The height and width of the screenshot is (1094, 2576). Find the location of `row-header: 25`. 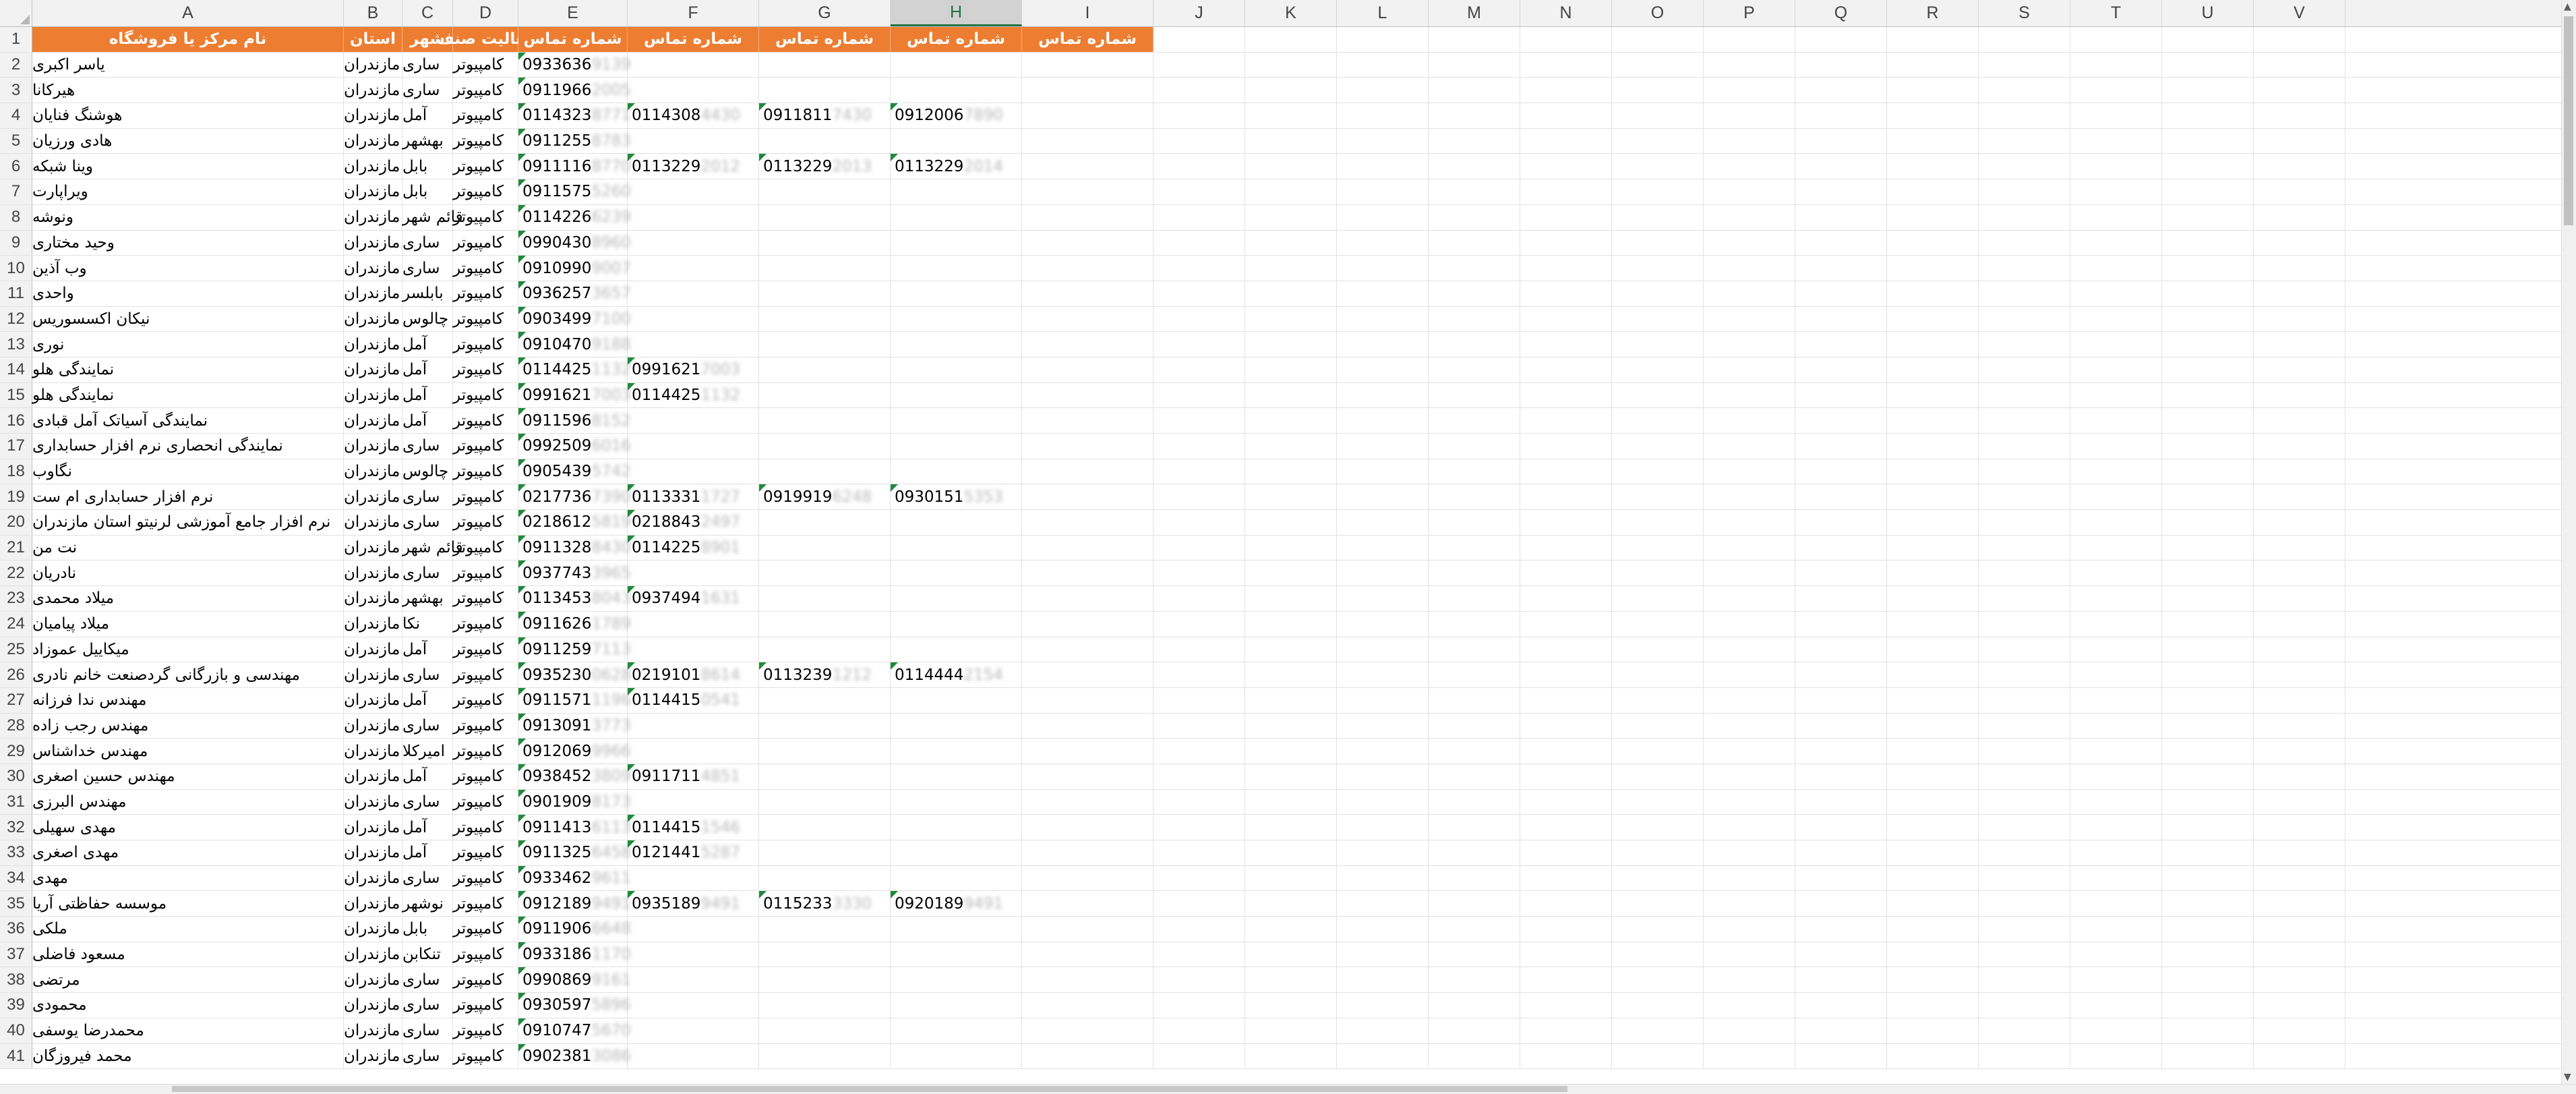

row-header: 25 is located at coordinates (16, 649).